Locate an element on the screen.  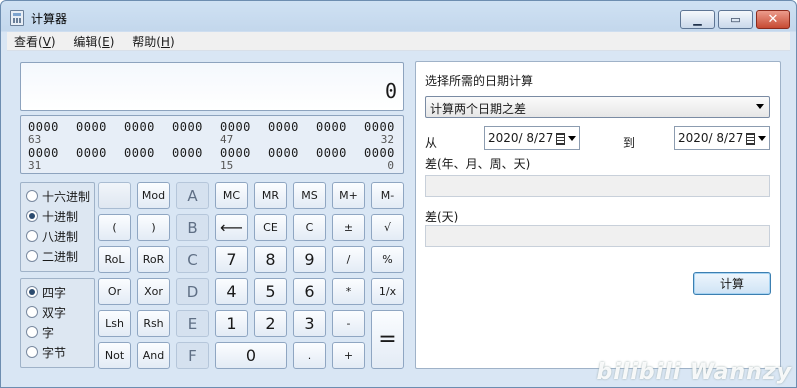
sqrt-key: √ is located at coordinates (387, 227).